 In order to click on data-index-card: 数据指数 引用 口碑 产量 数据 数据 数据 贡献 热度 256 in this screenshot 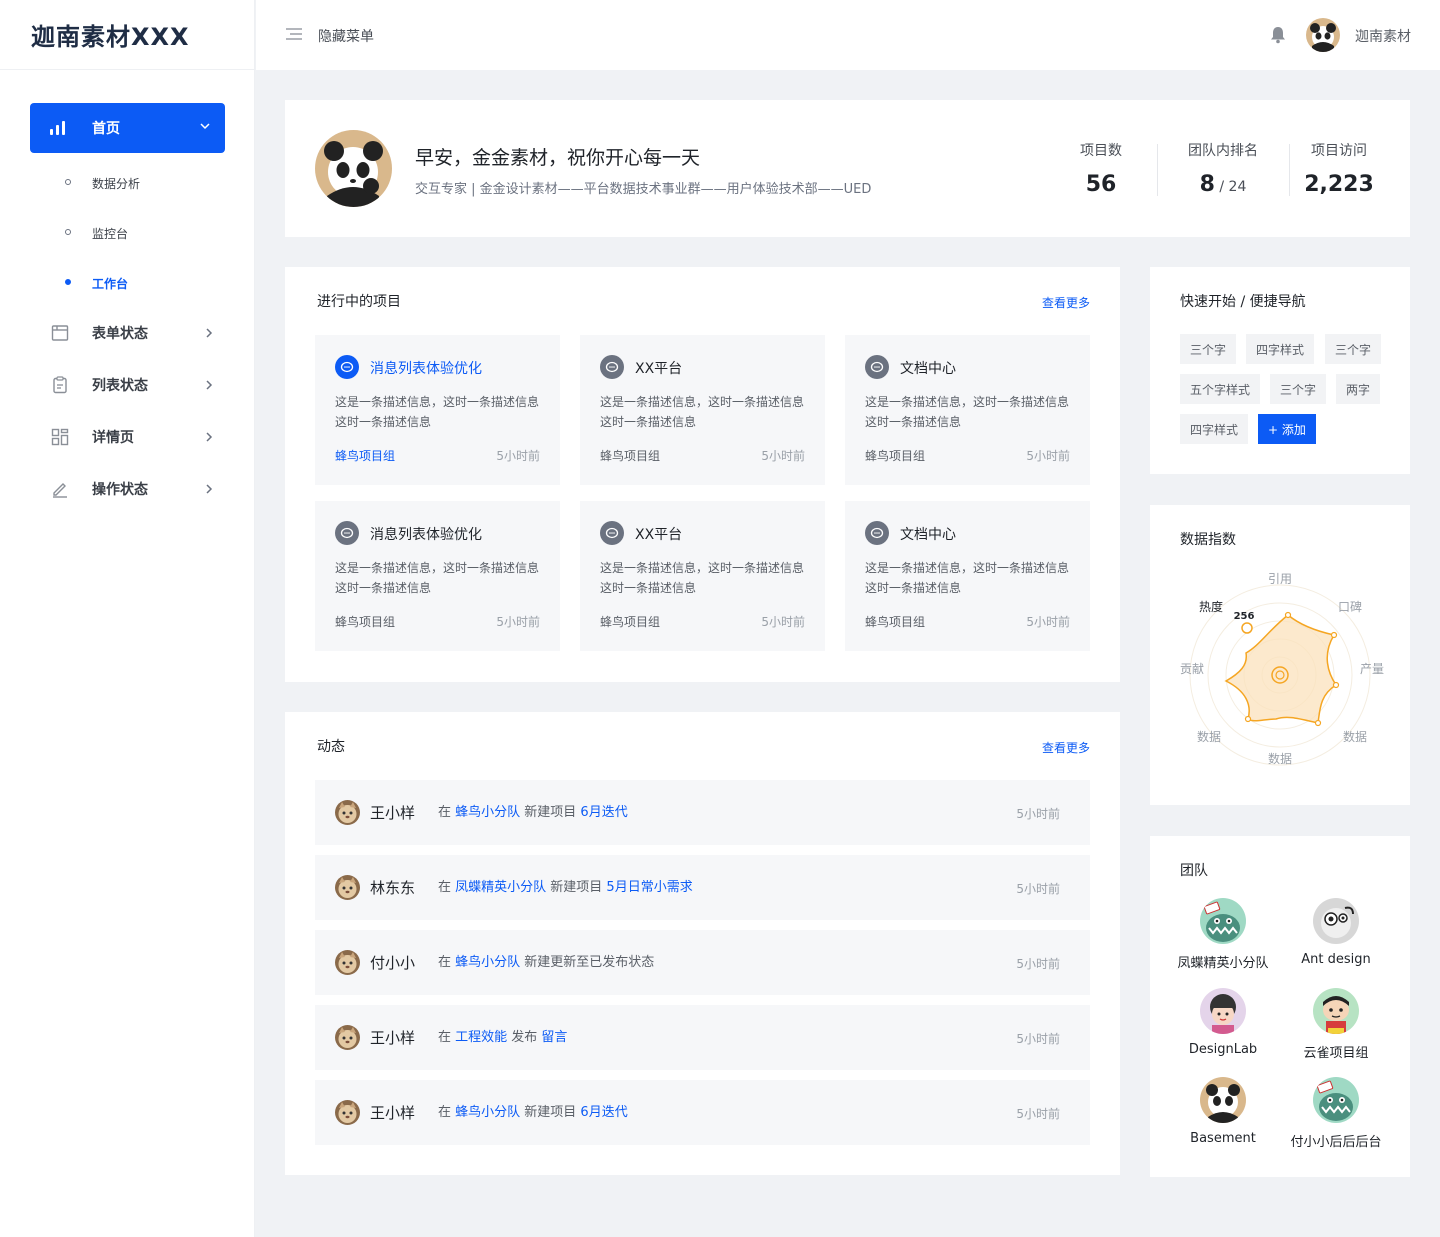, I will do `click(1280, 655)`.